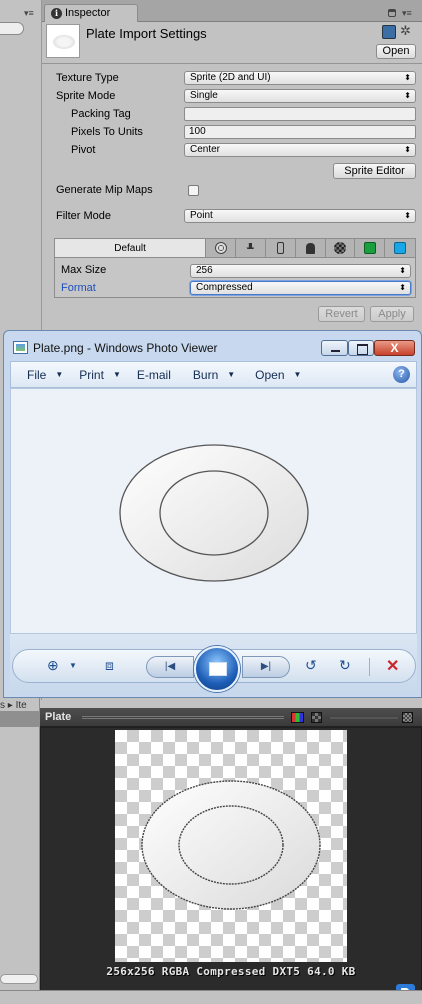 The width and height of the screenshot is (422, 1004). What do you see at coordinates (231, 971) in the screenshot?
I see `texture-info: 256x256 RGBA Compressed DXT5 64.0 KB` at bounding box center [231, 971].